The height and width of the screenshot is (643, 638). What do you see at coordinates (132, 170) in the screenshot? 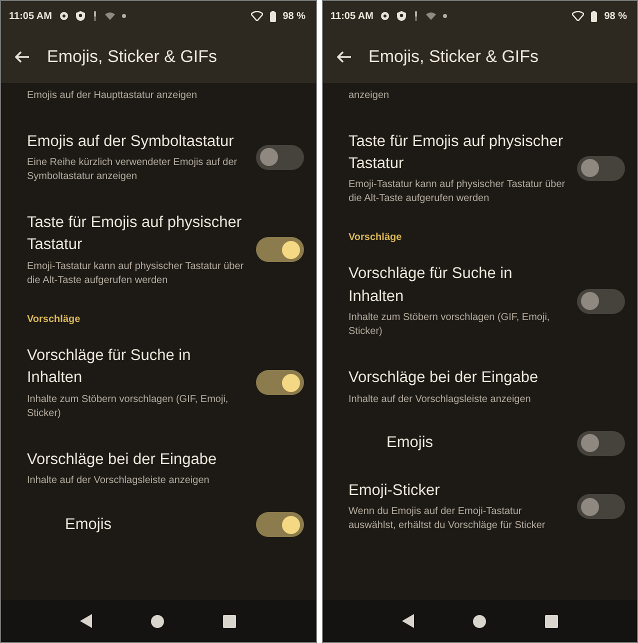
I see `setting-summary: Eine Reihe kürzlich verwendeter Emojis auf der Symboltastatur anzeigen` at bounding box center [132, 170].